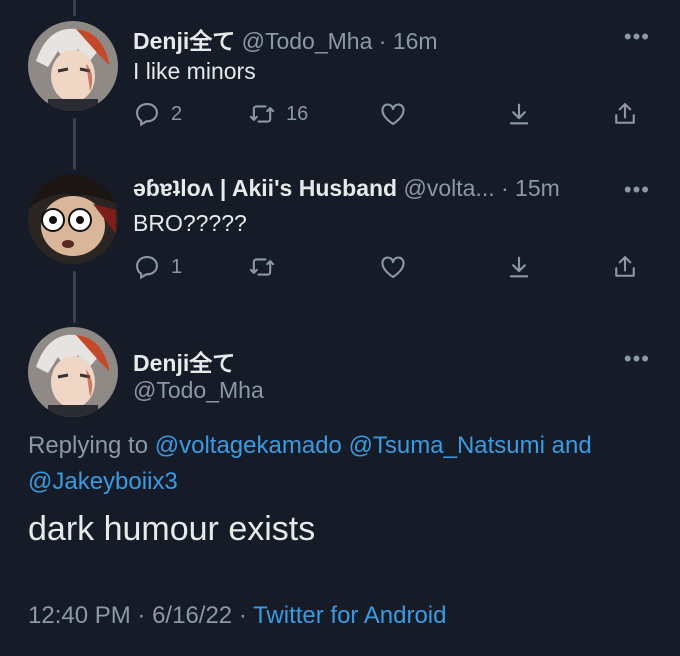  I want to click on tweet2-header: ǝɓɐʇloʌ | Akii's Husband @volta... · 15m, so click(346, 188).